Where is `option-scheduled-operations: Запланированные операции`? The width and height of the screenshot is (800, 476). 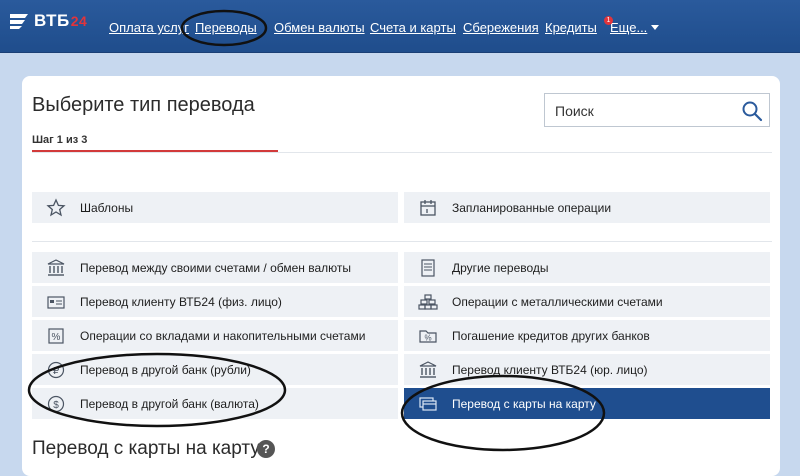 option-scheduled-operations: Запланированные операции is located at coordinates (587, 207).